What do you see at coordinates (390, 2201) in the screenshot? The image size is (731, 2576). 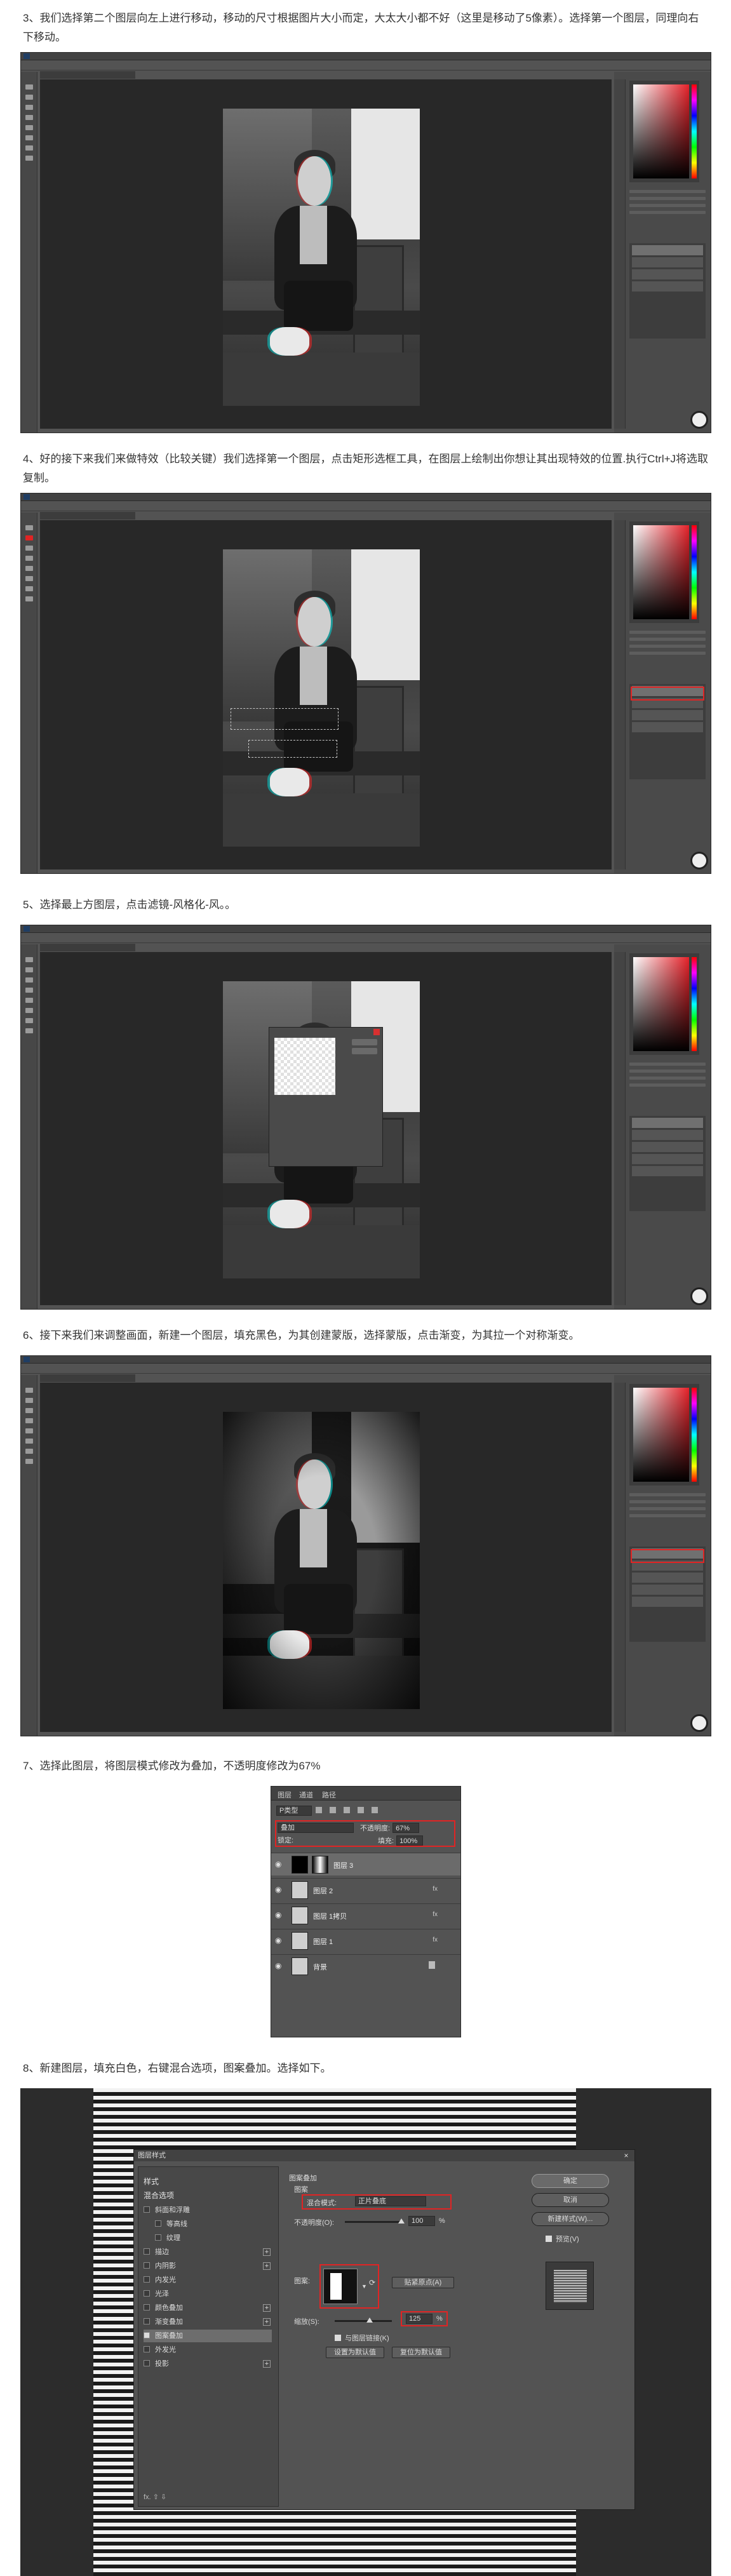 I see `blend-mode-select: 正片叠底` at bounding box center [390, 2201].